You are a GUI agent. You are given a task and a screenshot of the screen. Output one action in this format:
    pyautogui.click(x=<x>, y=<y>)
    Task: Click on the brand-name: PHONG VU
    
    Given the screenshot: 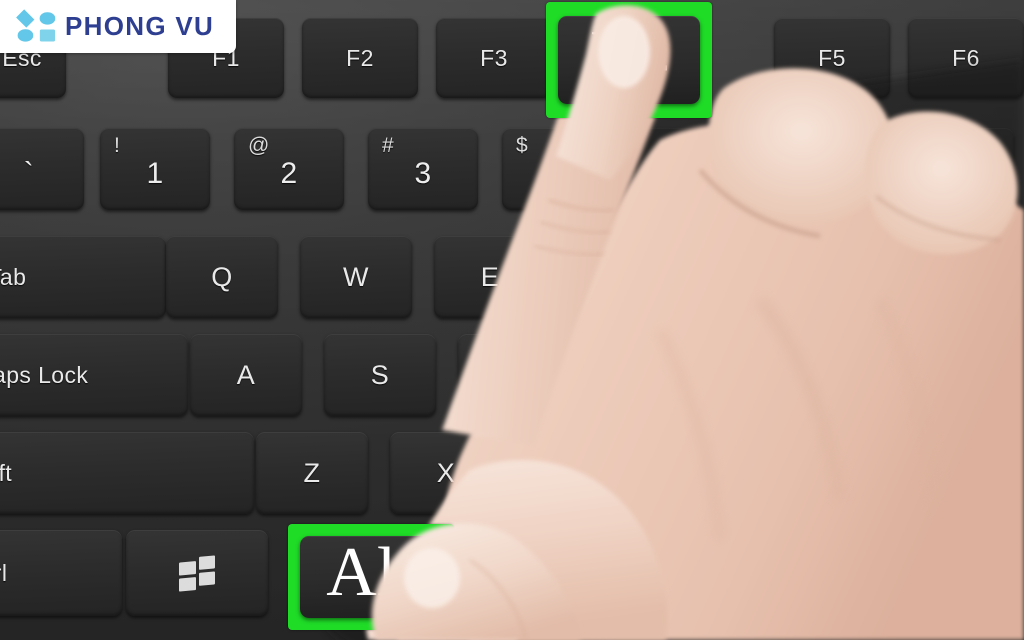 What is the action you would take?
    pyautogui.click(x=140, y=26)
    